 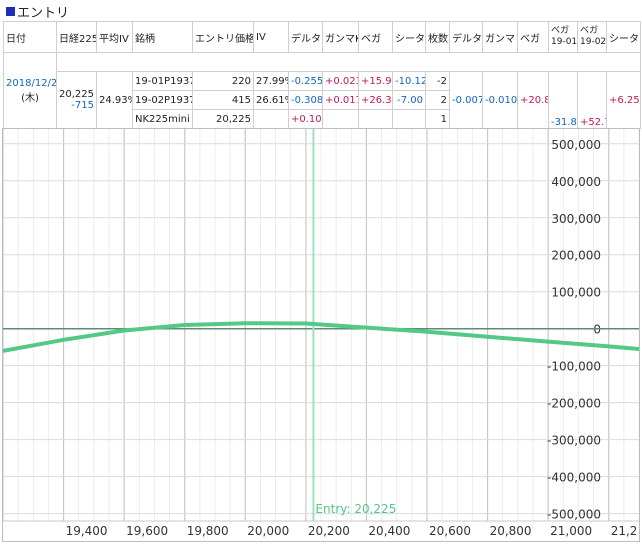 I want to click on x-tick-label: 19,600, so click(x=147, y=531).